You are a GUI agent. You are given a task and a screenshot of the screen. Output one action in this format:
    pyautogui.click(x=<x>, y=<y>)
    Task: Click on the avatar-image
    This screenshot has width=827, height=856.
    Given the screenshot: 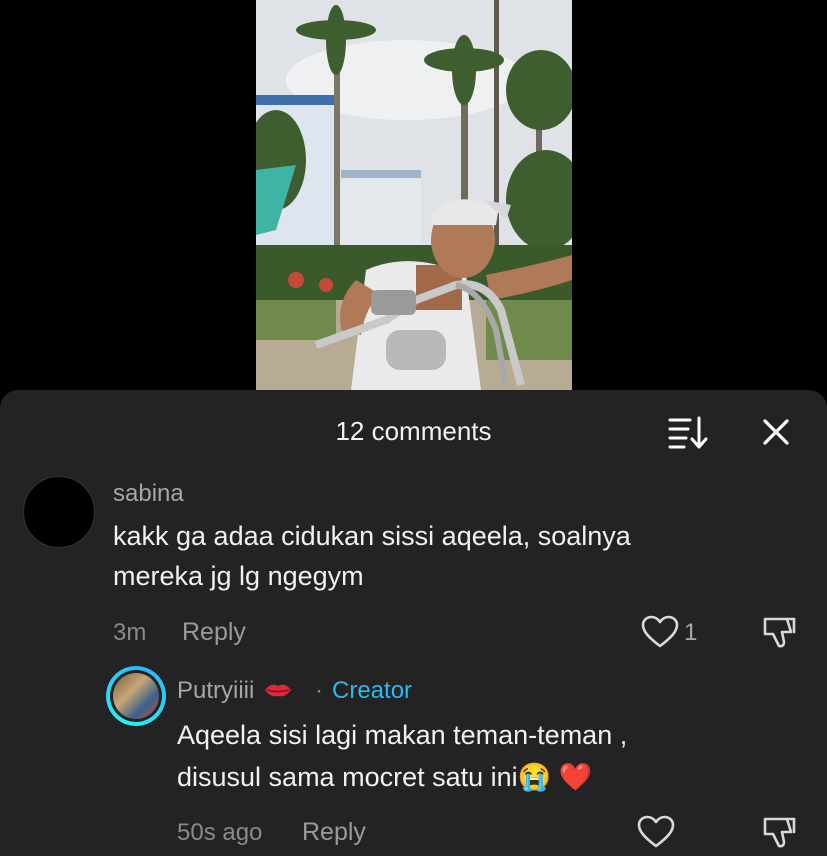 What is the action you would take?
    pyautogui.click(x=136, y=696)
    